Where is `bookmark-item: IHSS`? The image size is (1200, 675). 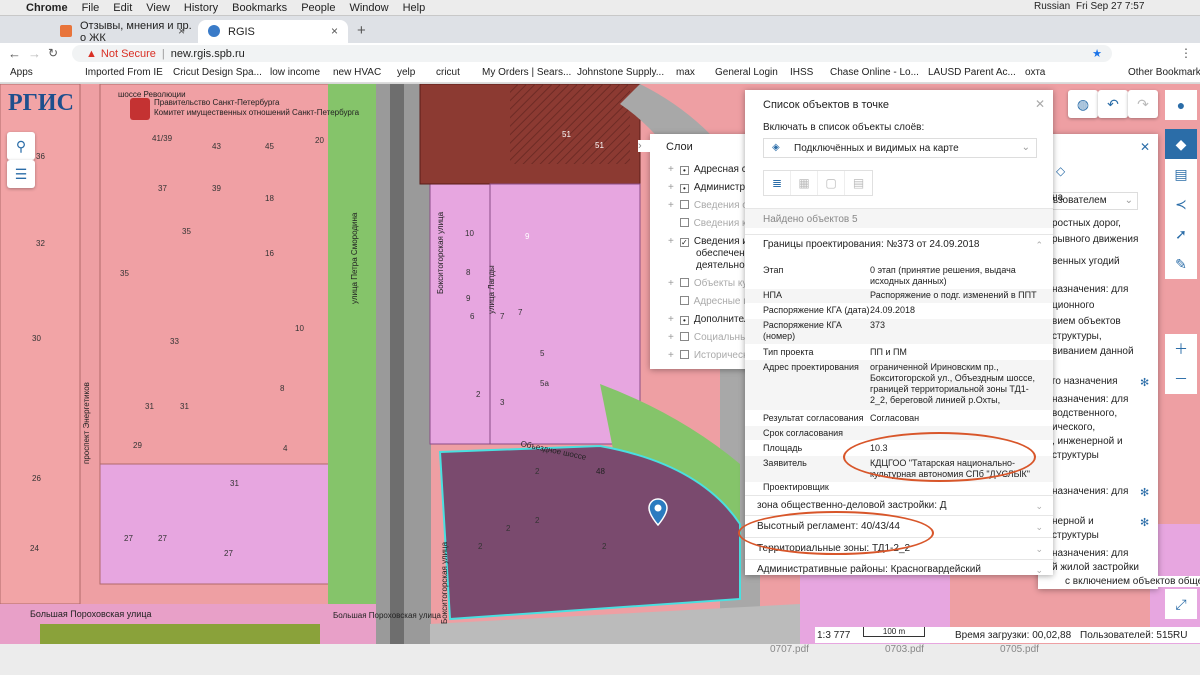
bookmark-item: IHSS is located at coordinates (801, 72).